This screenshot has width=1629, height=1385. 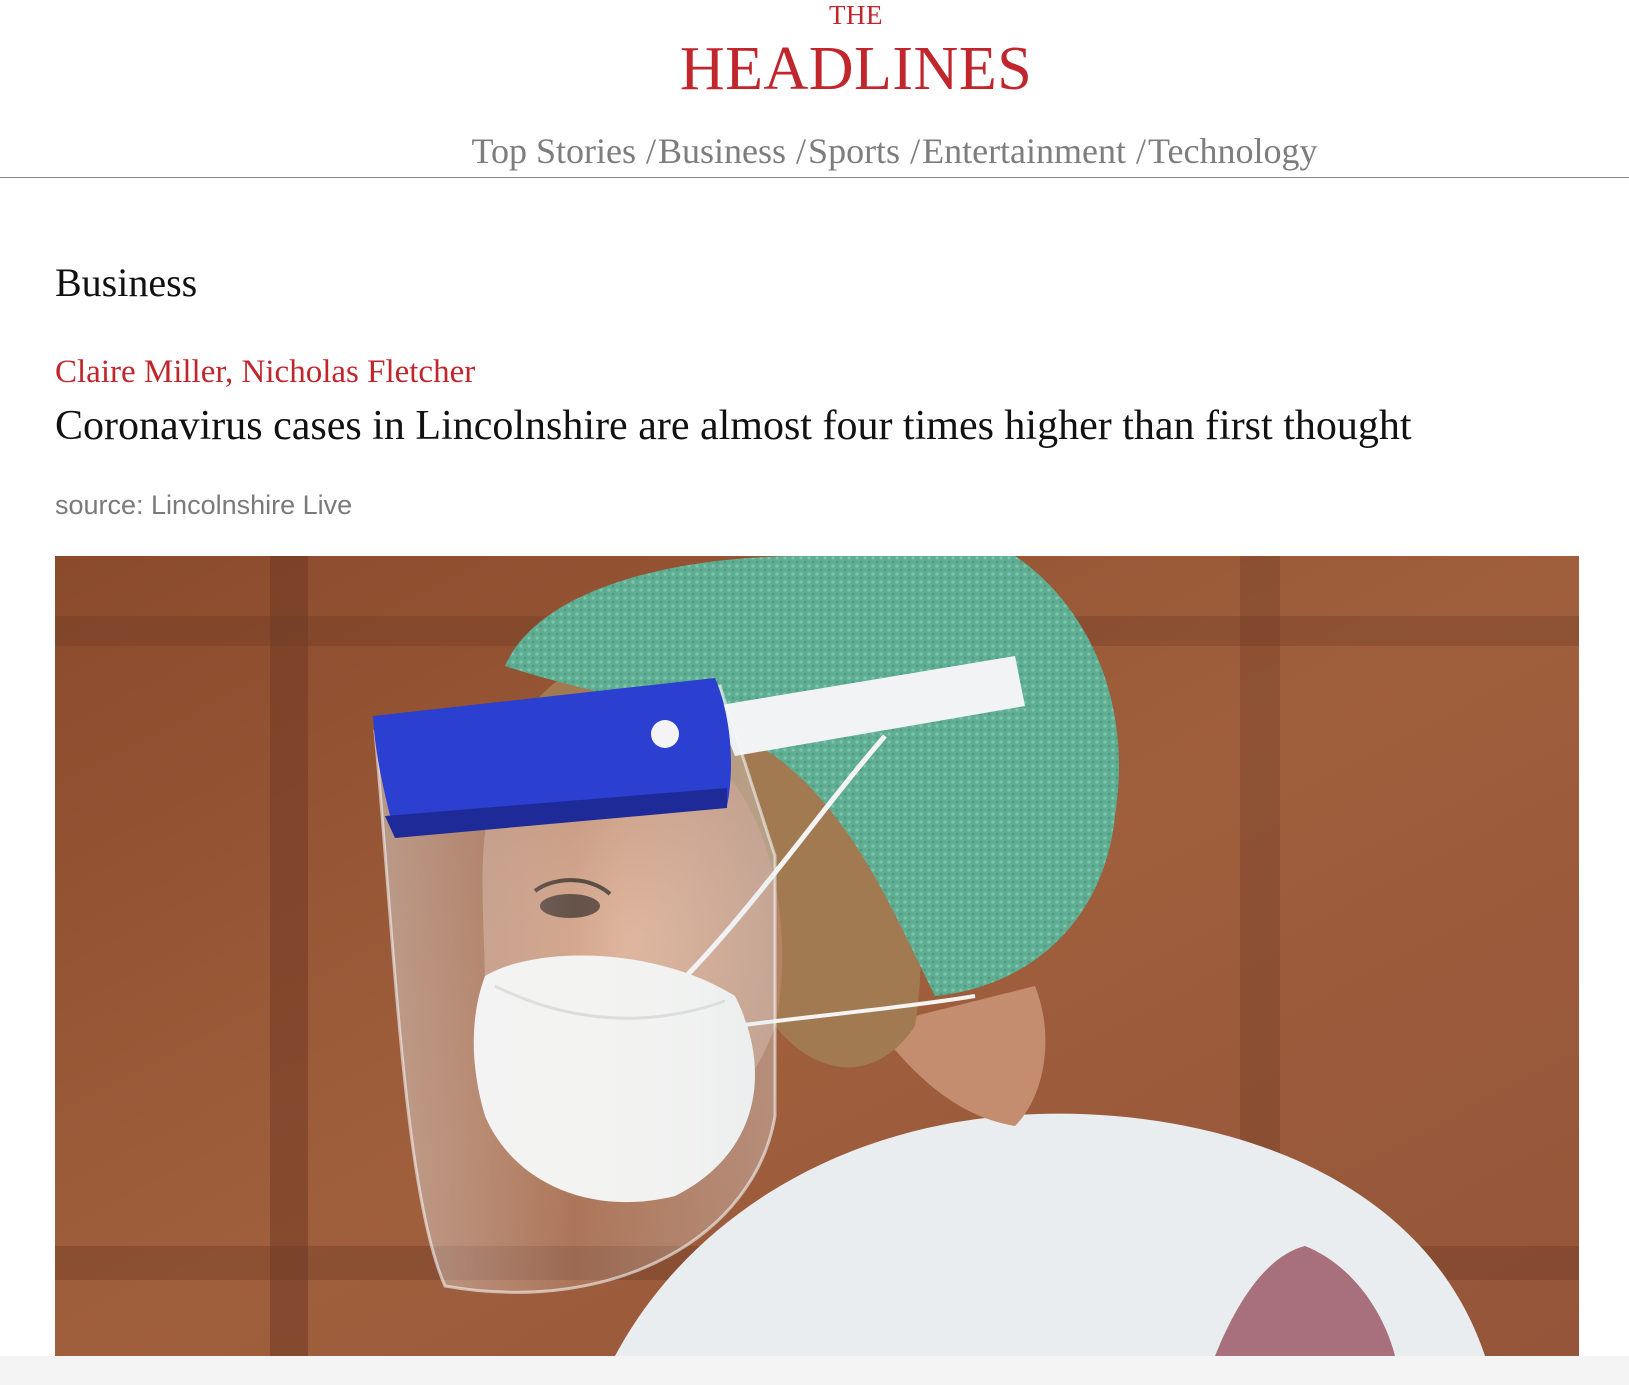 What do you see at coordinates (856, 15) in the screenshot?
I see `brand-the: THE` at bounding box center [856, 15].